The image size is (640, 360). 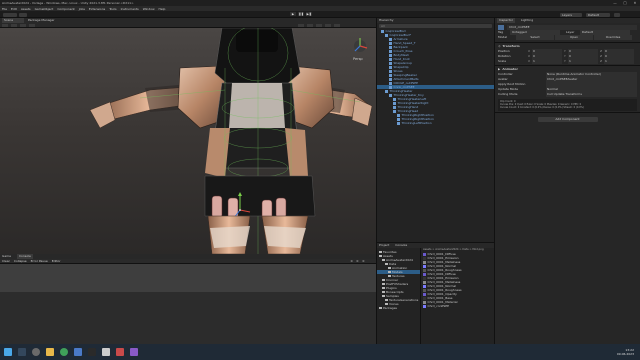 What do you see at coordinates (424, 306) in the screenshot?
I see `texture-icon` at bounding box center [424, 306].